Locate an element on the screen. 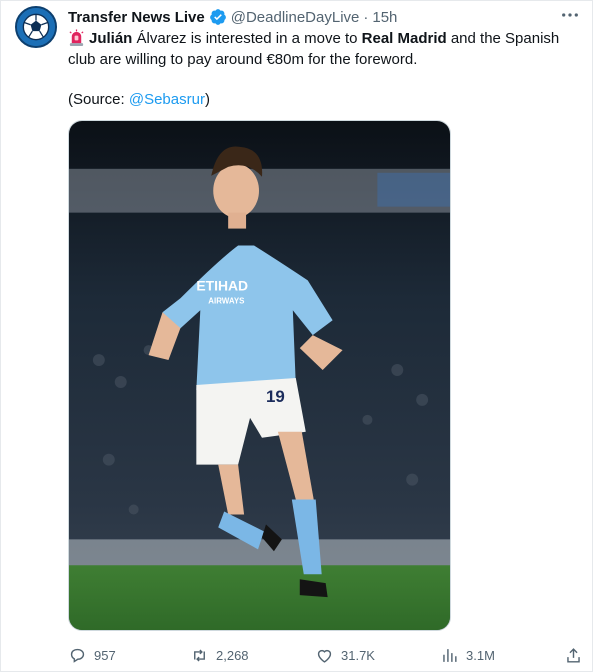  tweet-actions-bar: 957 2,268 31.7K 3.1M is located at coordinates (325, 655).